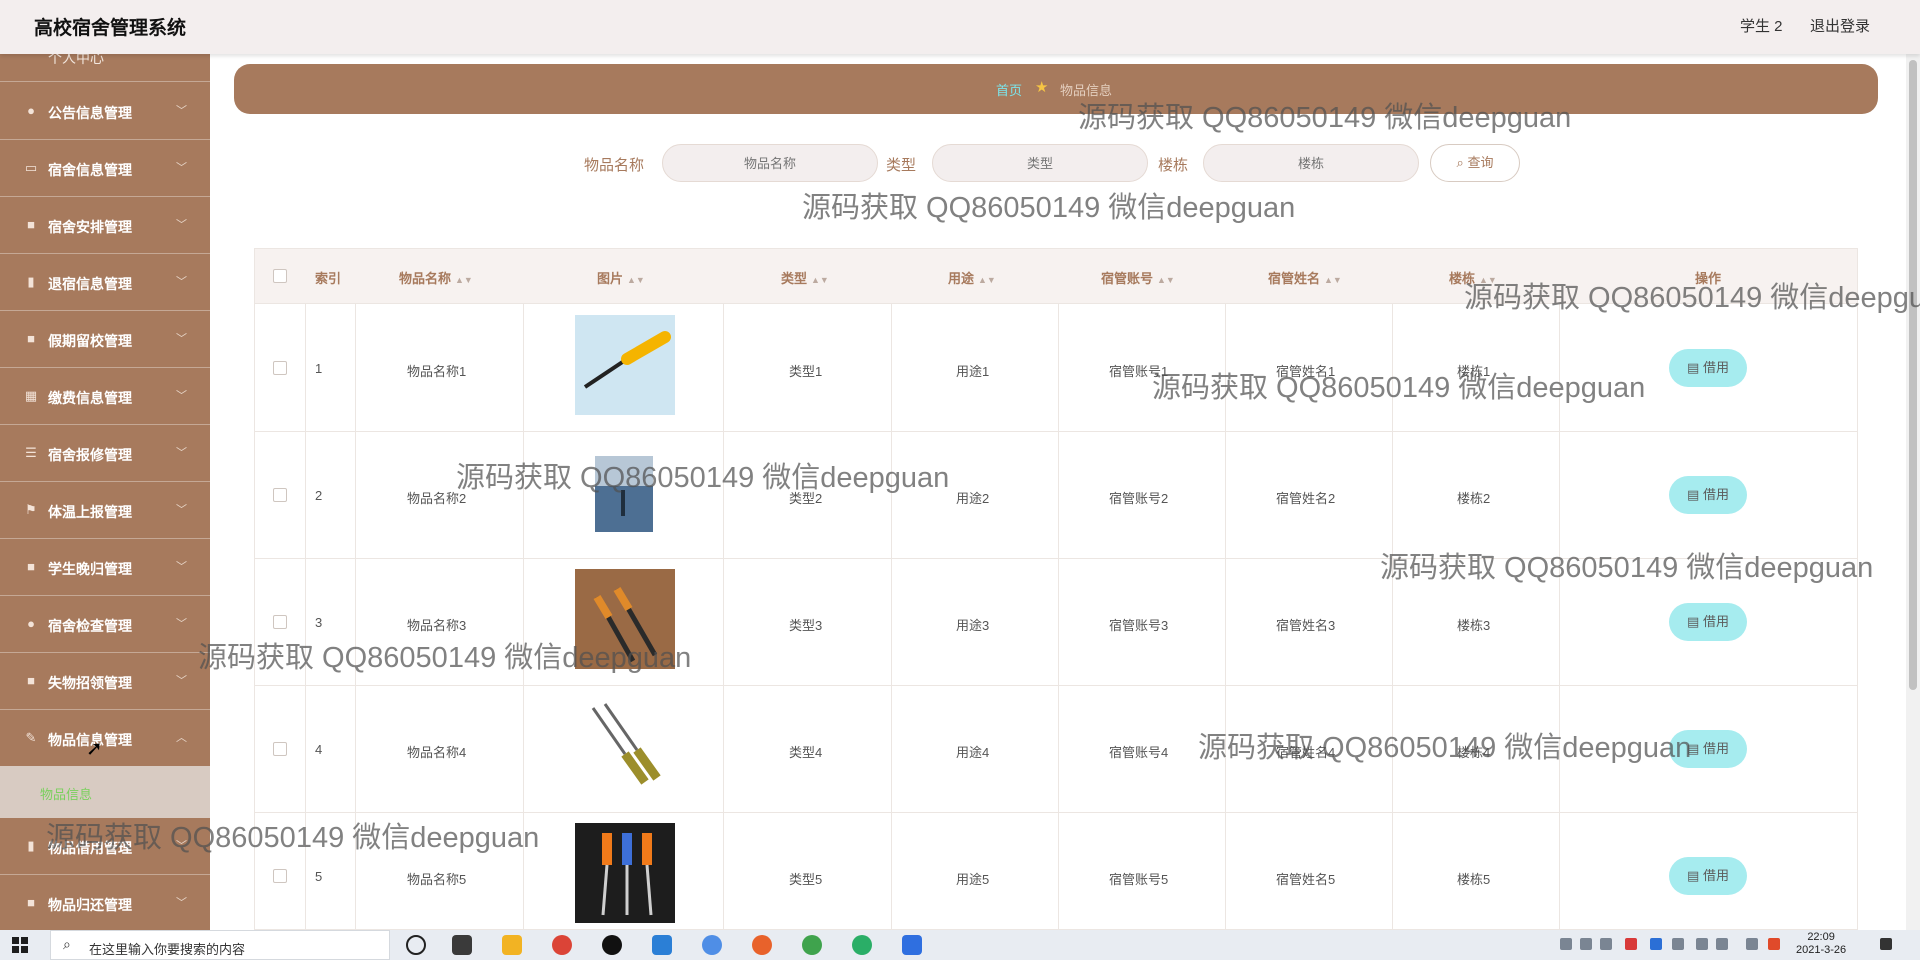  What do you see at coordinates (105, 624) in the screenshot?
I see `sidebar-item-inspection: ● 宿舍检查管理 ﹀` at bounding box center [105, 624].